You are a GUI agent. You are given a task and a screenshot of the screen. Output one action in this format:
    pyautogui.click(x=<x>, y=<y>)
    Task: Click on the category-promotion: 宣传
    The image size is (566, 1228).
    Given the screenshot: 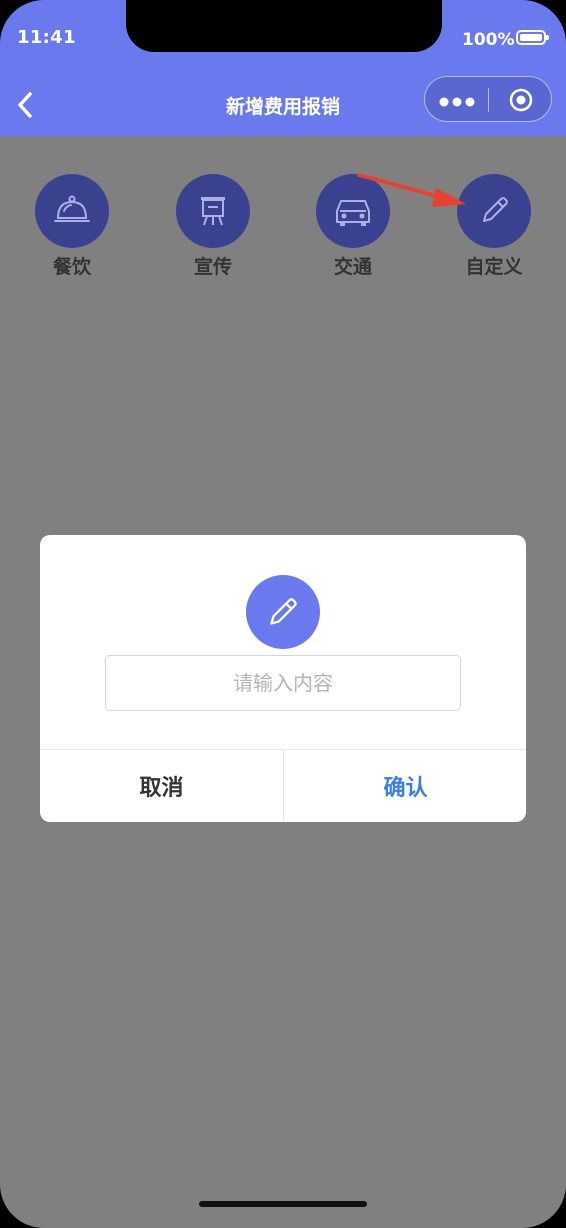 What is the action you would take?
    pyautogui.click(x=213, y=229)
    